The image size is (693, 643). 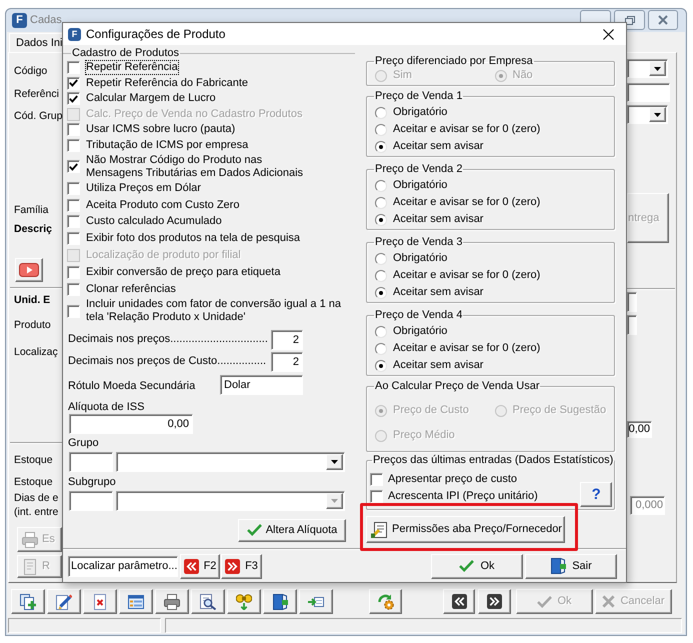 What do you see at coordinates (33, 229) in the screenshot?
I see `section-heading: Descriç` at bounding box center [33, 229].